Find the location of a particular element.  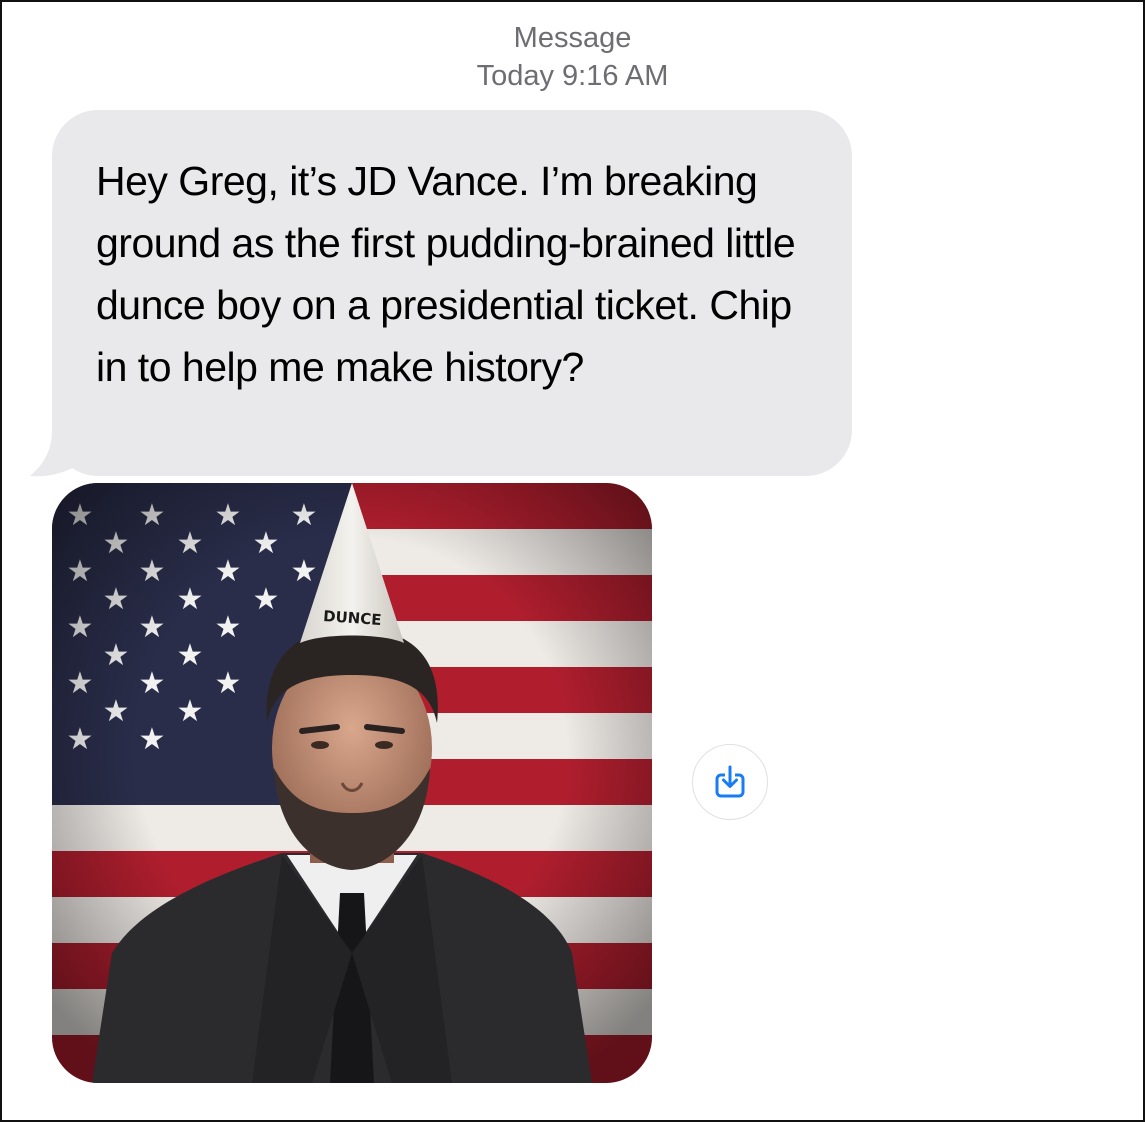

save-image-button is located at coordinates (730, 782).